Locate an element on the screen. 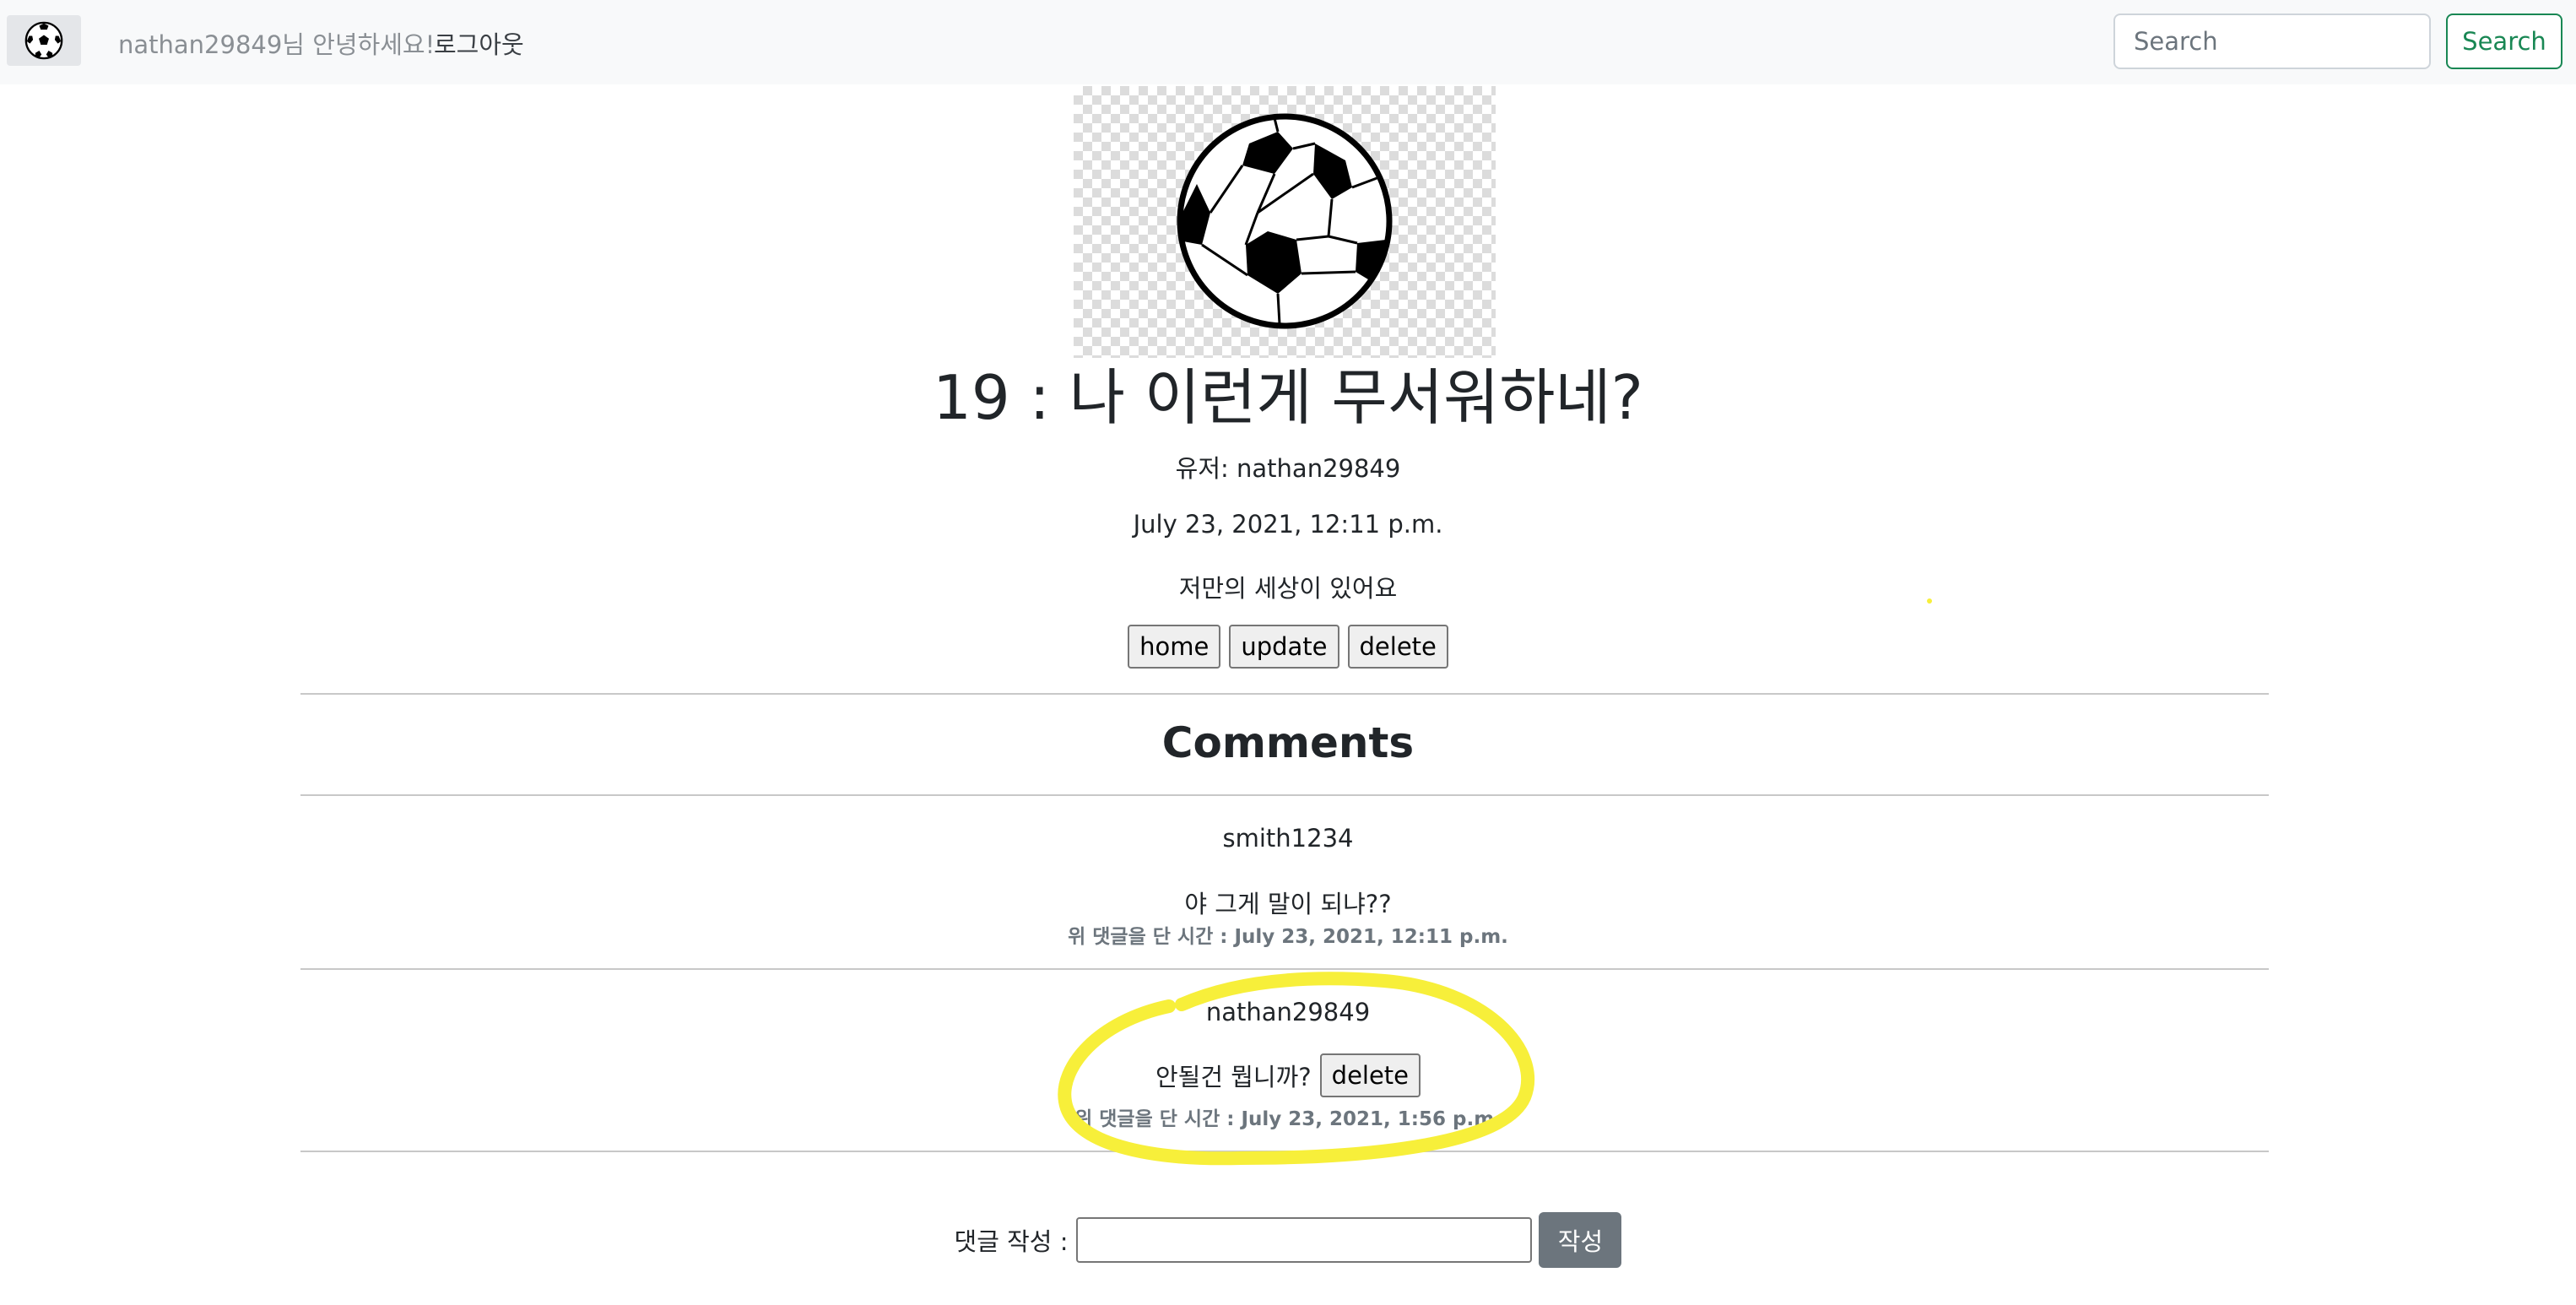 Image resolution: width=2576 pixels, height=1305 pixels. delete-comment-button: delete is located at coordinates (1370, 1075).